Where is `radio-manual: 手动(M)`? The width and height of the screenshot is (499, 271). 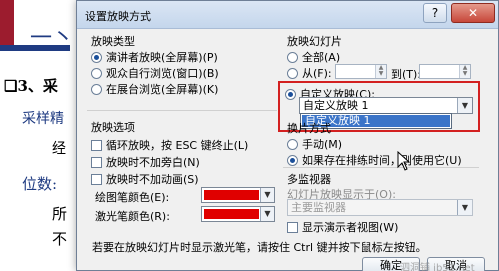
radio-manual: 手动(M) is located at coordinates (314, 144).